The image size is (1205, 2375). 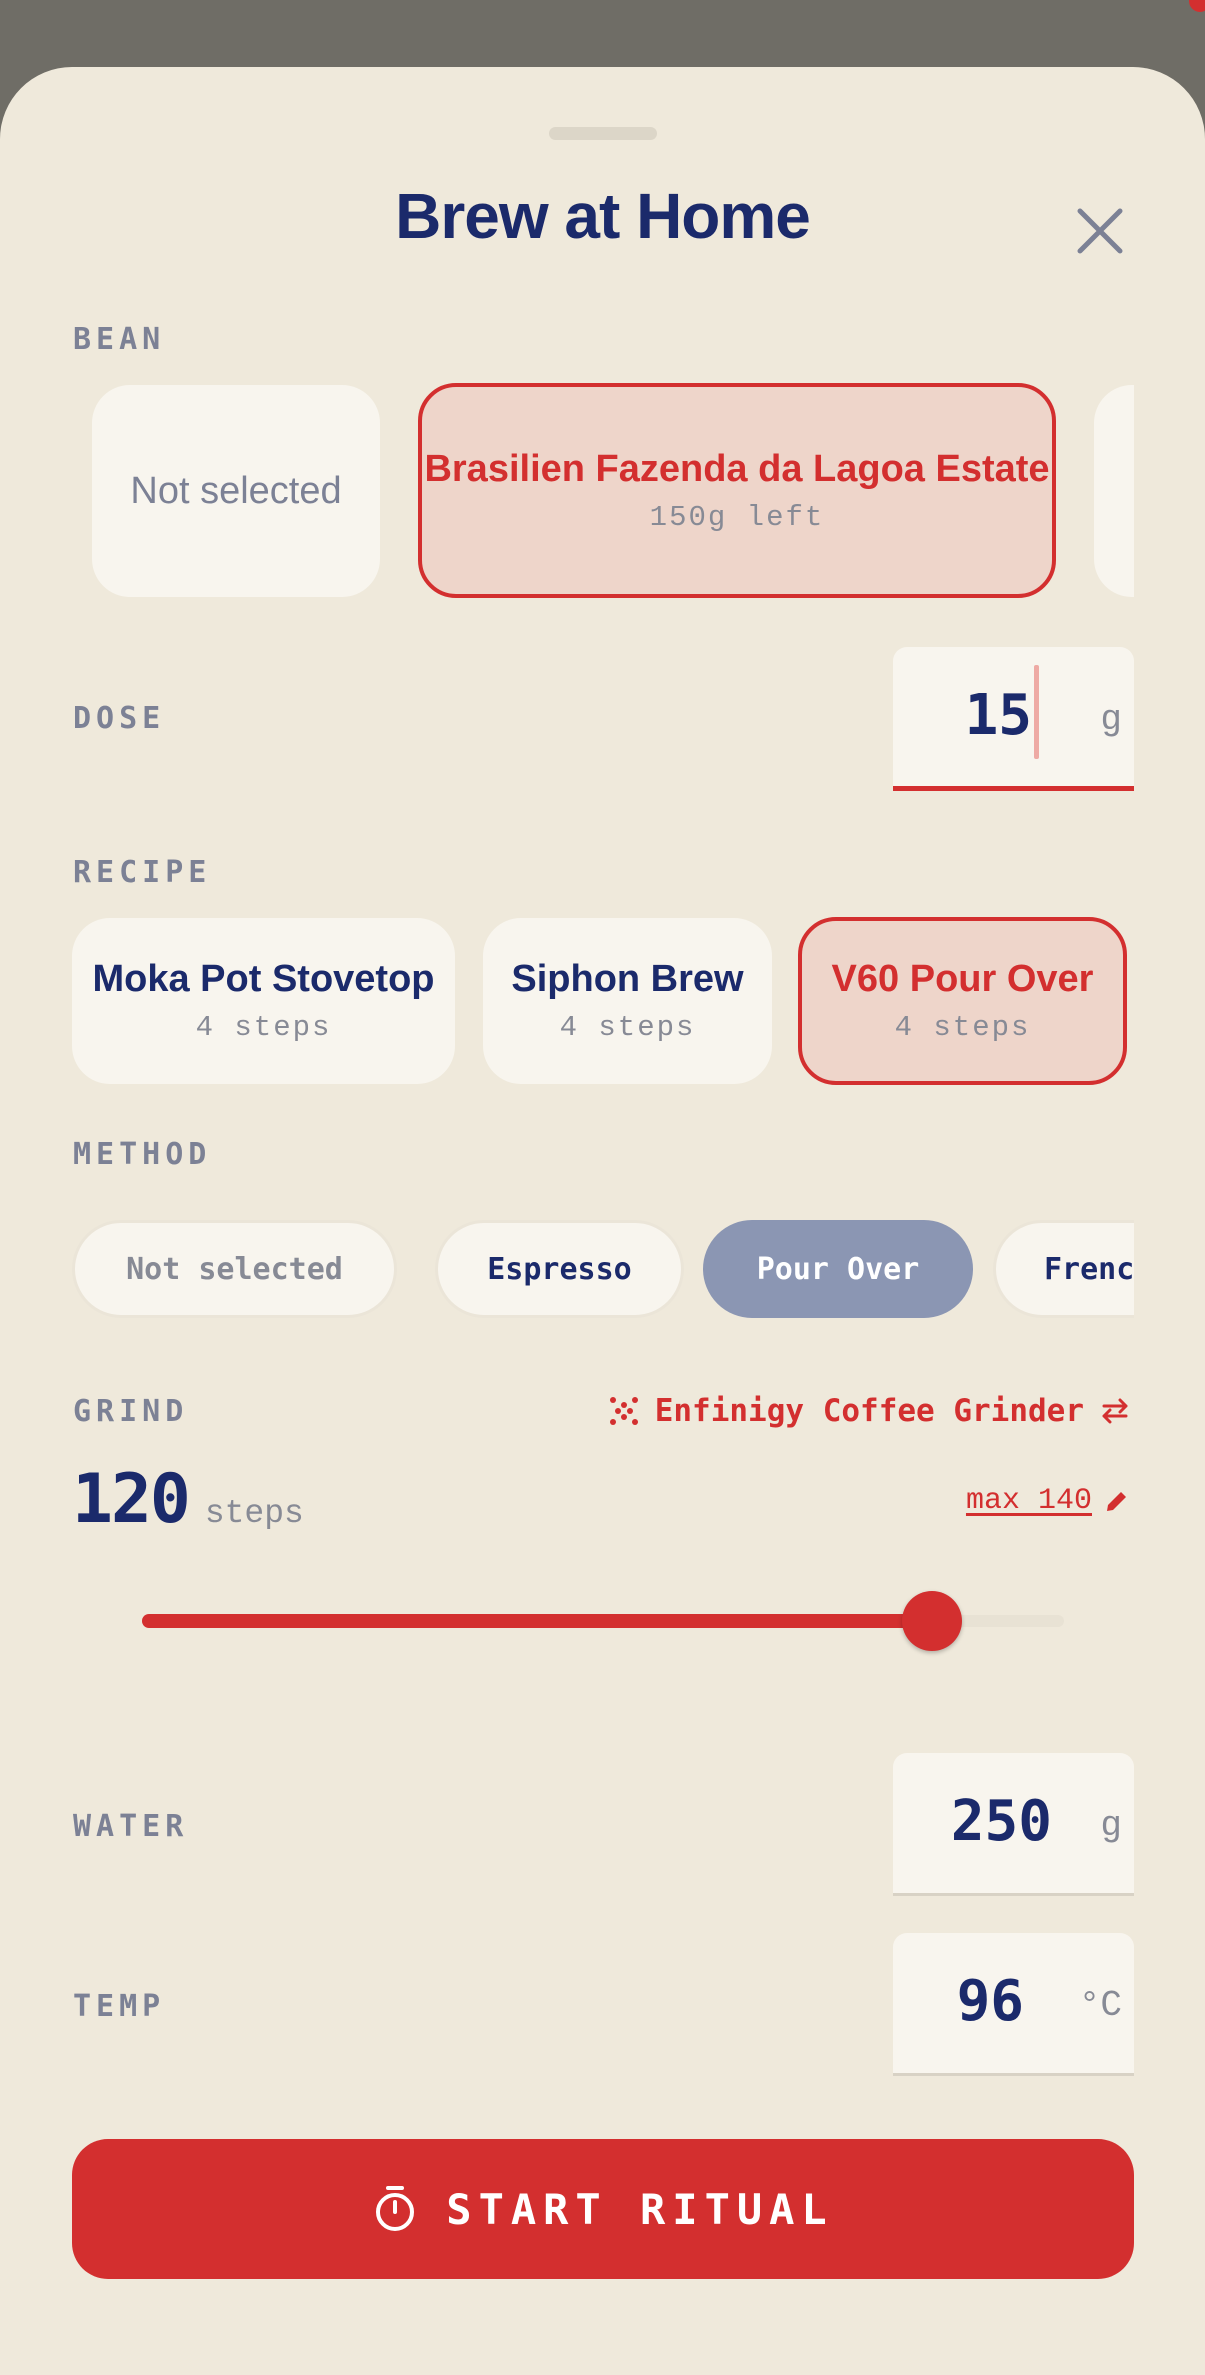 I want to click on grind-max-link: max 140, so click(x=1048, y=1501).